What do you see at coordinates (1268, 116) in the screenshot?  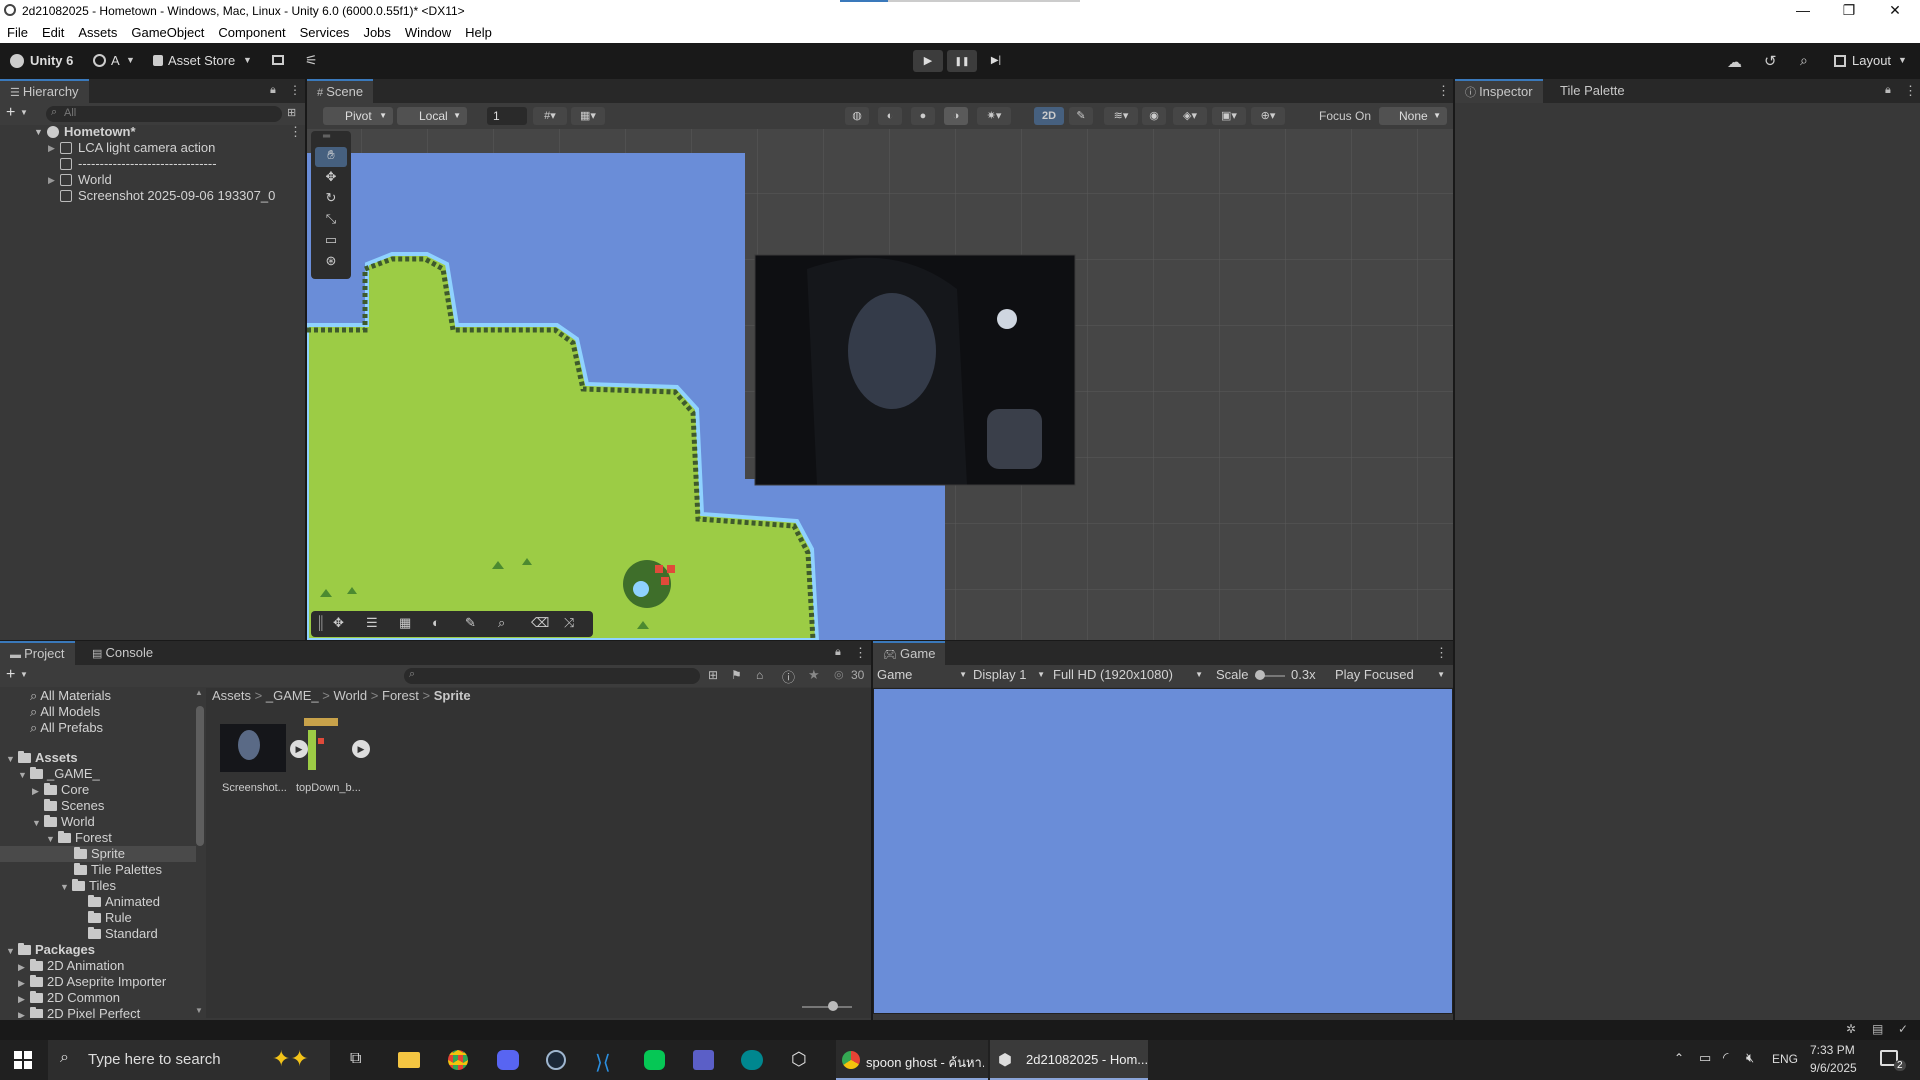 I see `gizmos-icon: ⊕▾` at bounding box center [1268, 116].